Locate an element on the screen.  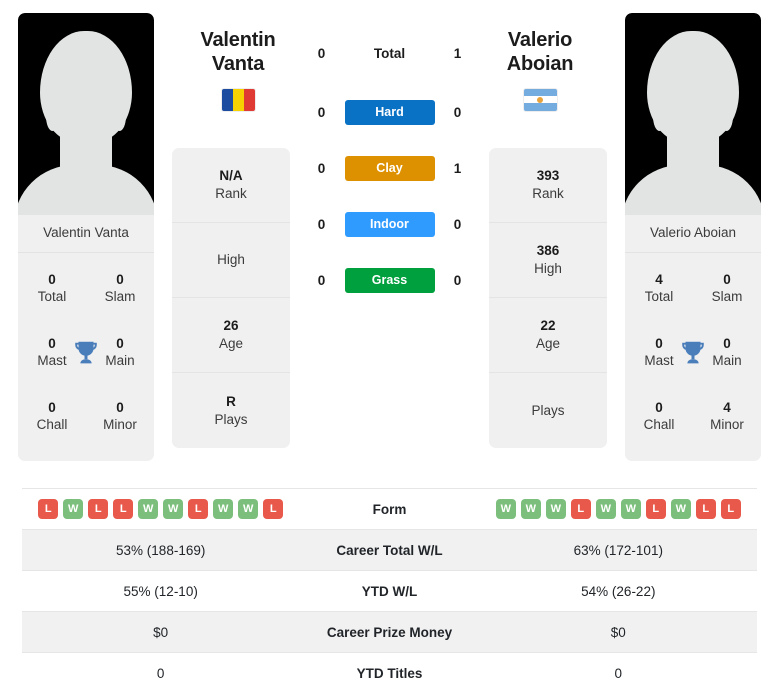
title-stat-minor: 0 Minor is located at coordinates (120, 417).